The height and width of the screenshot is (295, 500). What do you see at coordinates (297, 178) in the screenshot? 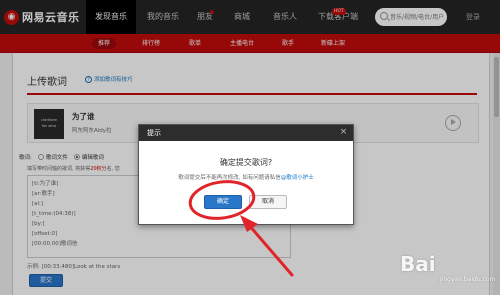
I see `lyrics-nurse-link: @歌词小护士` at bounding box center [297, 178].